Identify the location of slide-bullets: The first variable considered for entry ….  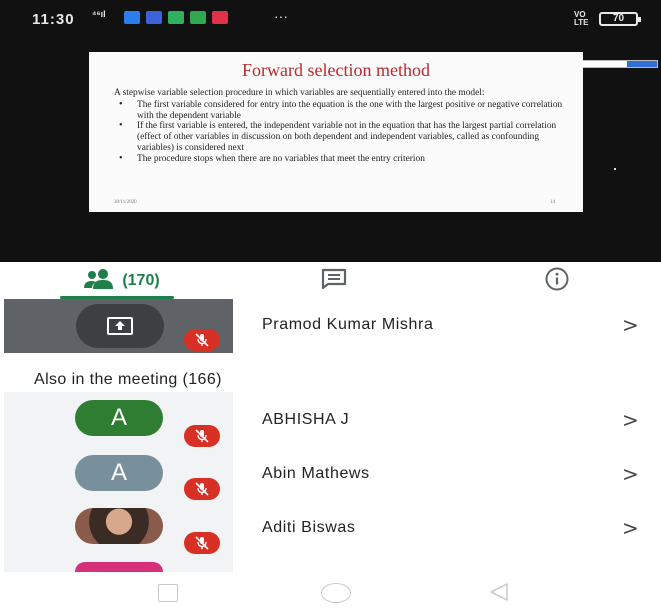
(341, 132).